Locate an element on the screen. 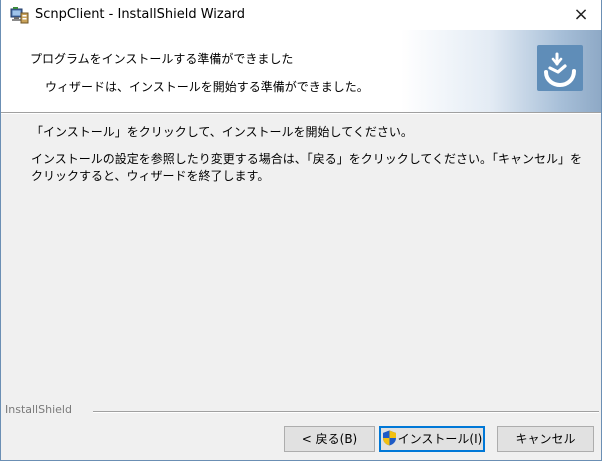 The image size is (602, 461). install-button: インストール(I) is located at coordinates (432, 439).